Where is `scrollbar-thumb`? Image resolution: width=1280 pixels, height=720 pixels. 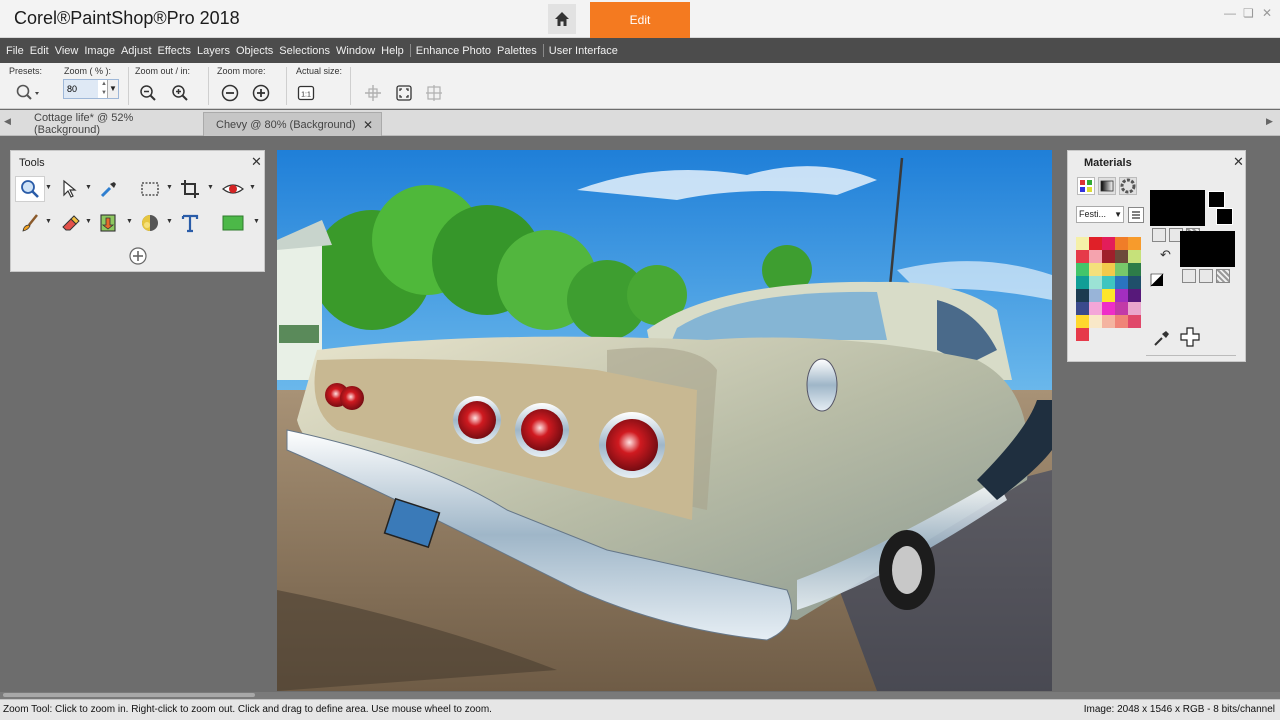
scrollbar-thumb is located at coordinates (129, 695).